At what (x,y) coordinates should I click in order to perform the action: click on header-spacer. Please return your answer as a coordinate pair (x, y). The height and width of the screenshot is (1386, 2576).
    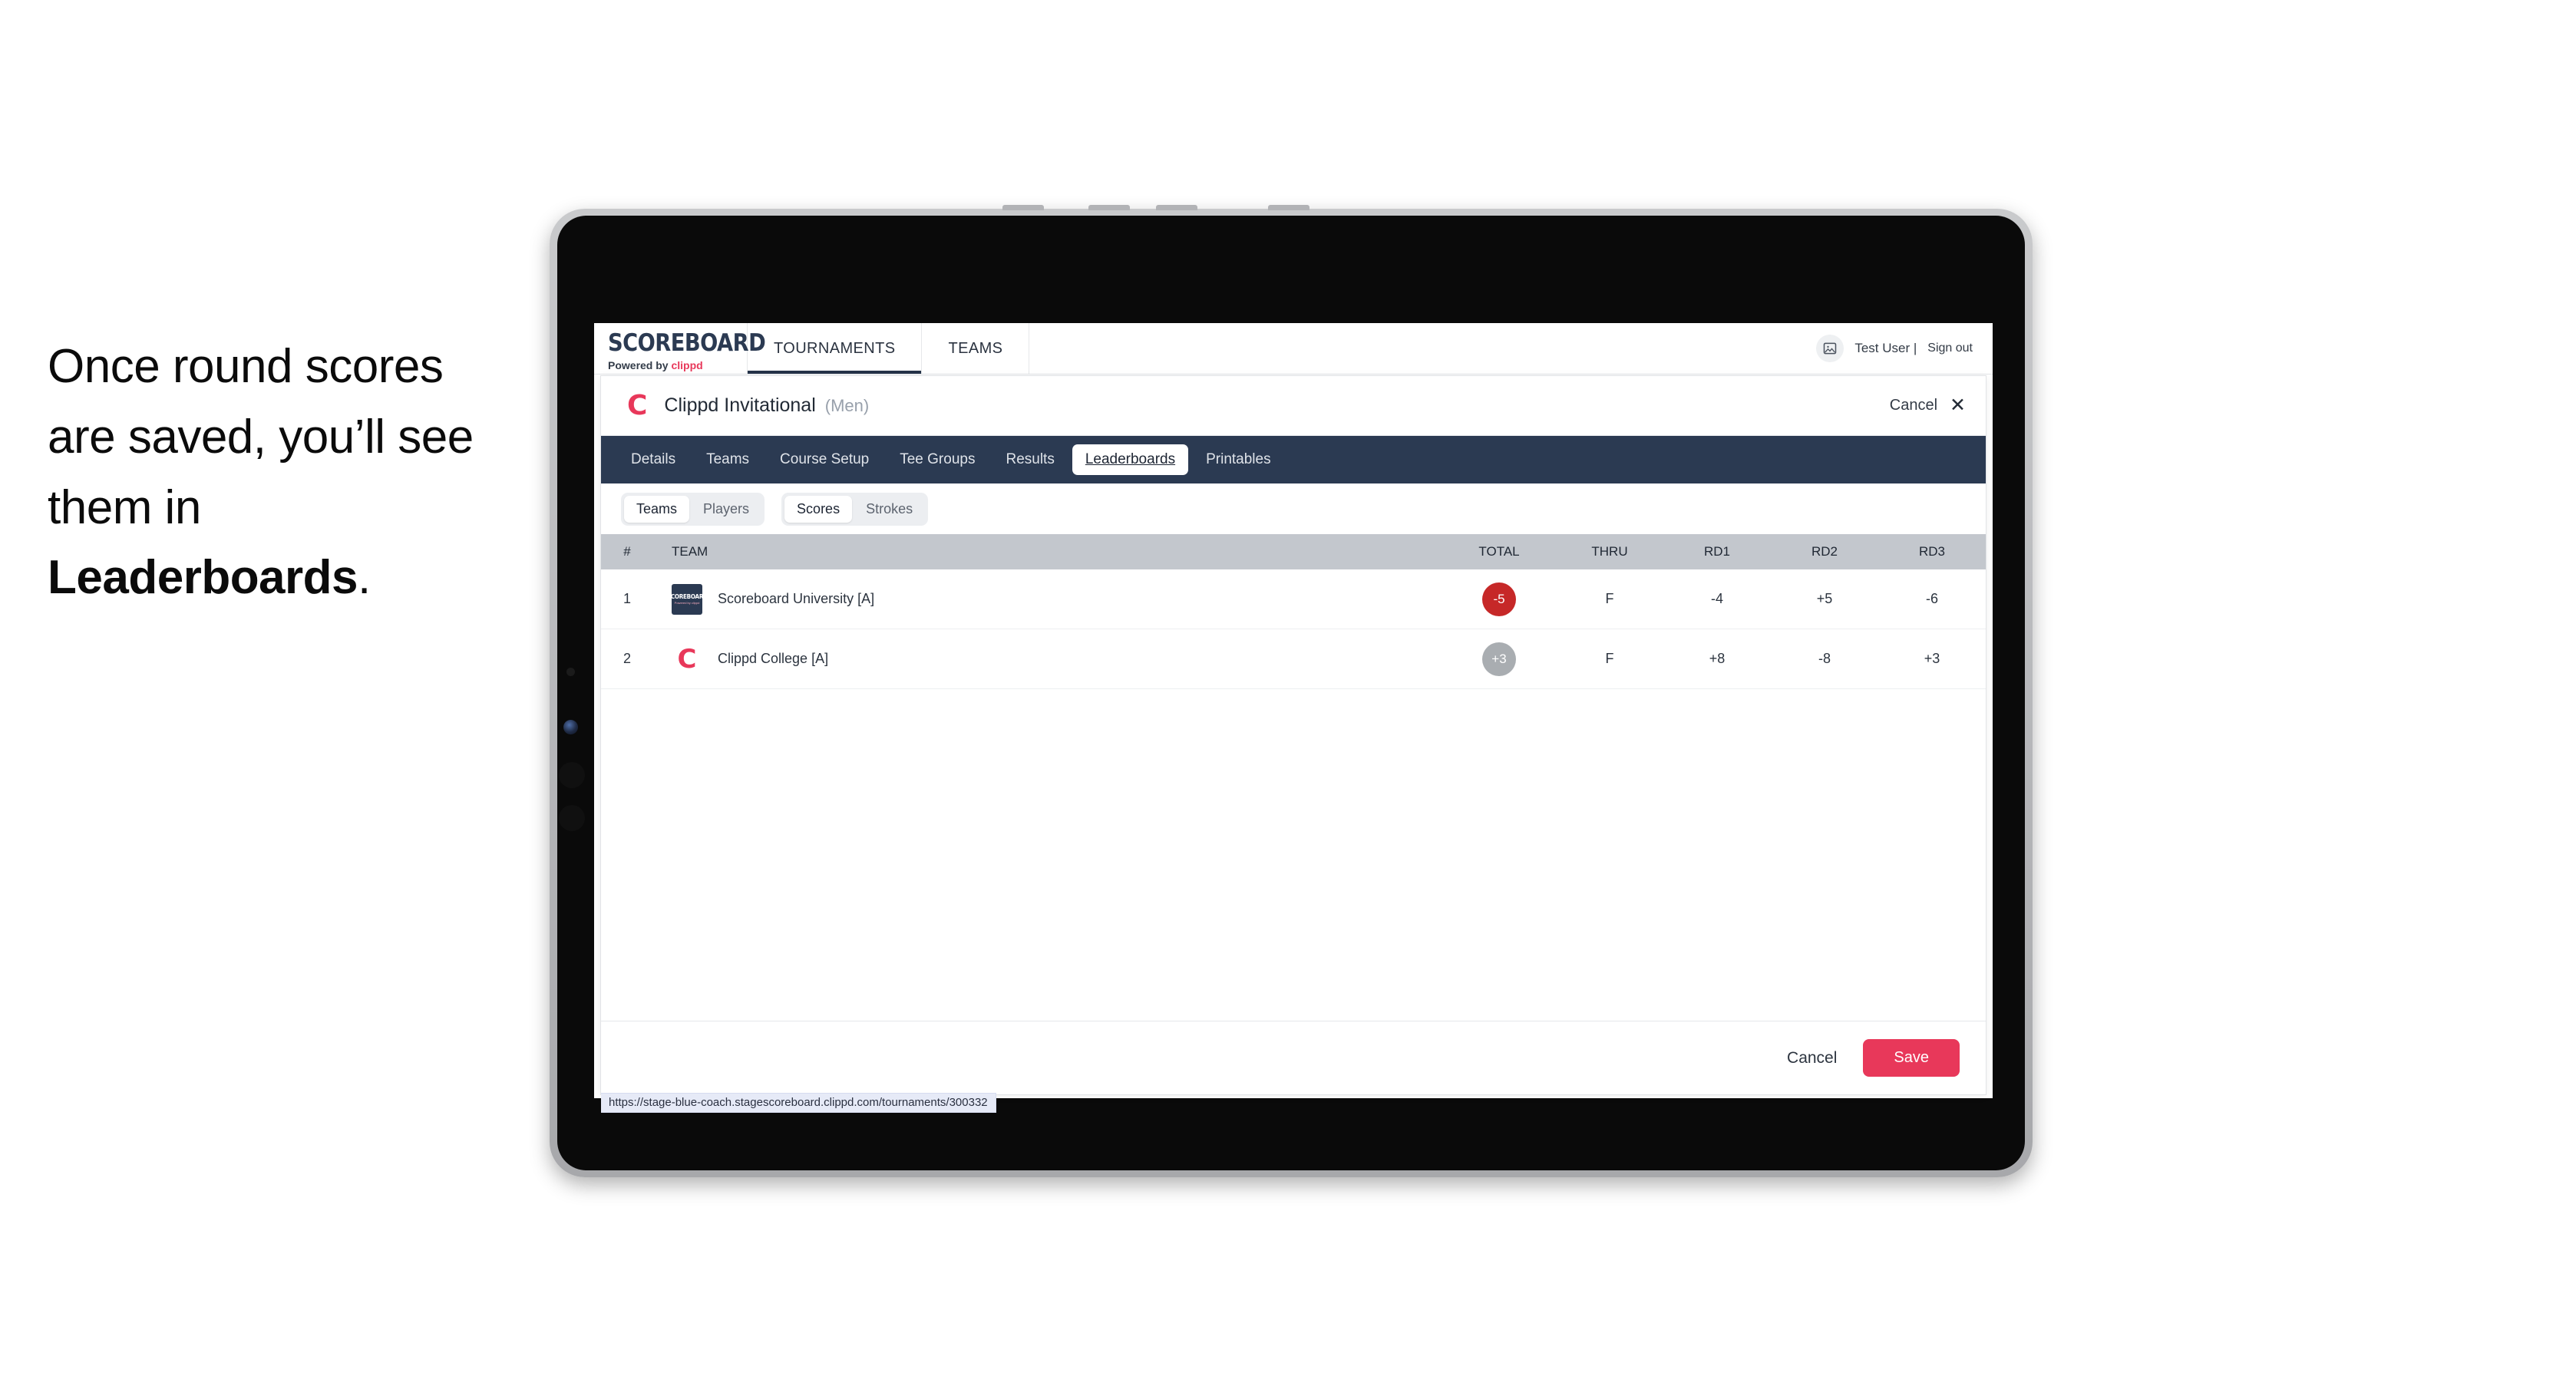
    Looking at the image, I should click on (1422, 348).